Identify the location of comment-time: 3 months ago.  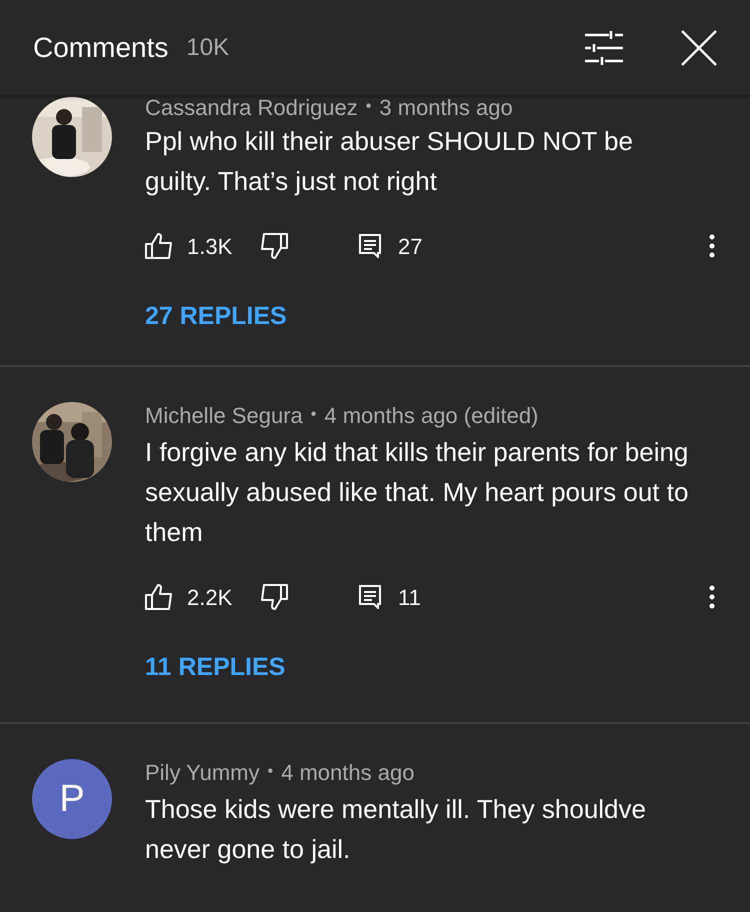
(446, 108).